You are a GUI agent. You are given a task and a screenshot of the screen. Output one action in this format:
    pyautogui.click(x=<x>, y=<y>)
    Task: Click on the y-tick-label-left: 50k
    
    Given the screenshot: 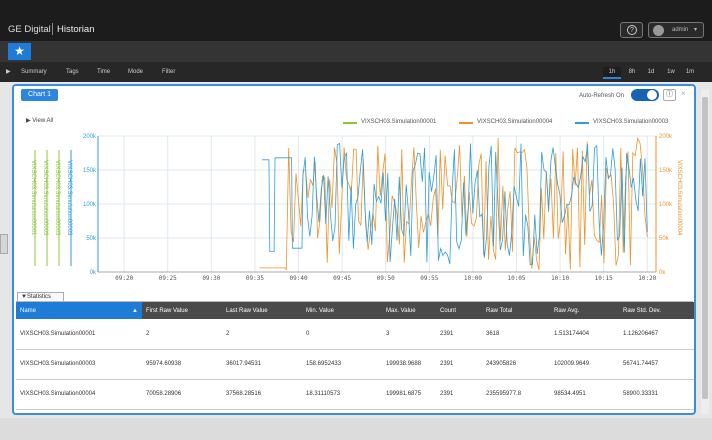 What is the action you would take?
    pyautogui.click(x=91, y=239)
    